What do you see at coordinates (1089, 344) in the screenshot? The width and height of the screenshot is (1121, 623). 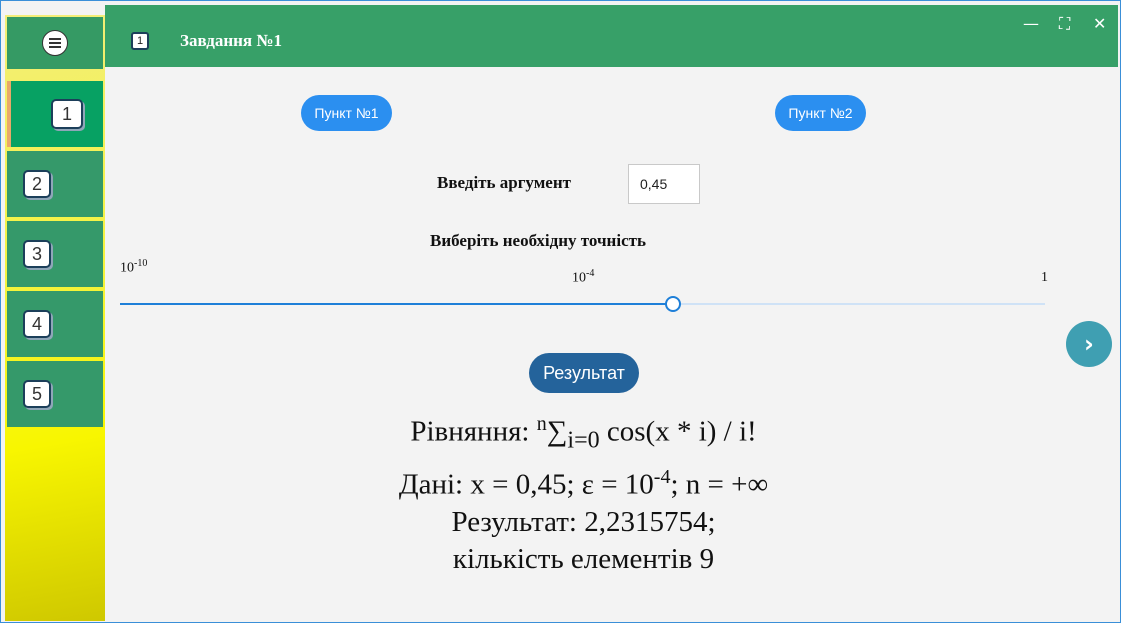 I see `next-arrow-icon: ›` at bounding box center [1089, 344].